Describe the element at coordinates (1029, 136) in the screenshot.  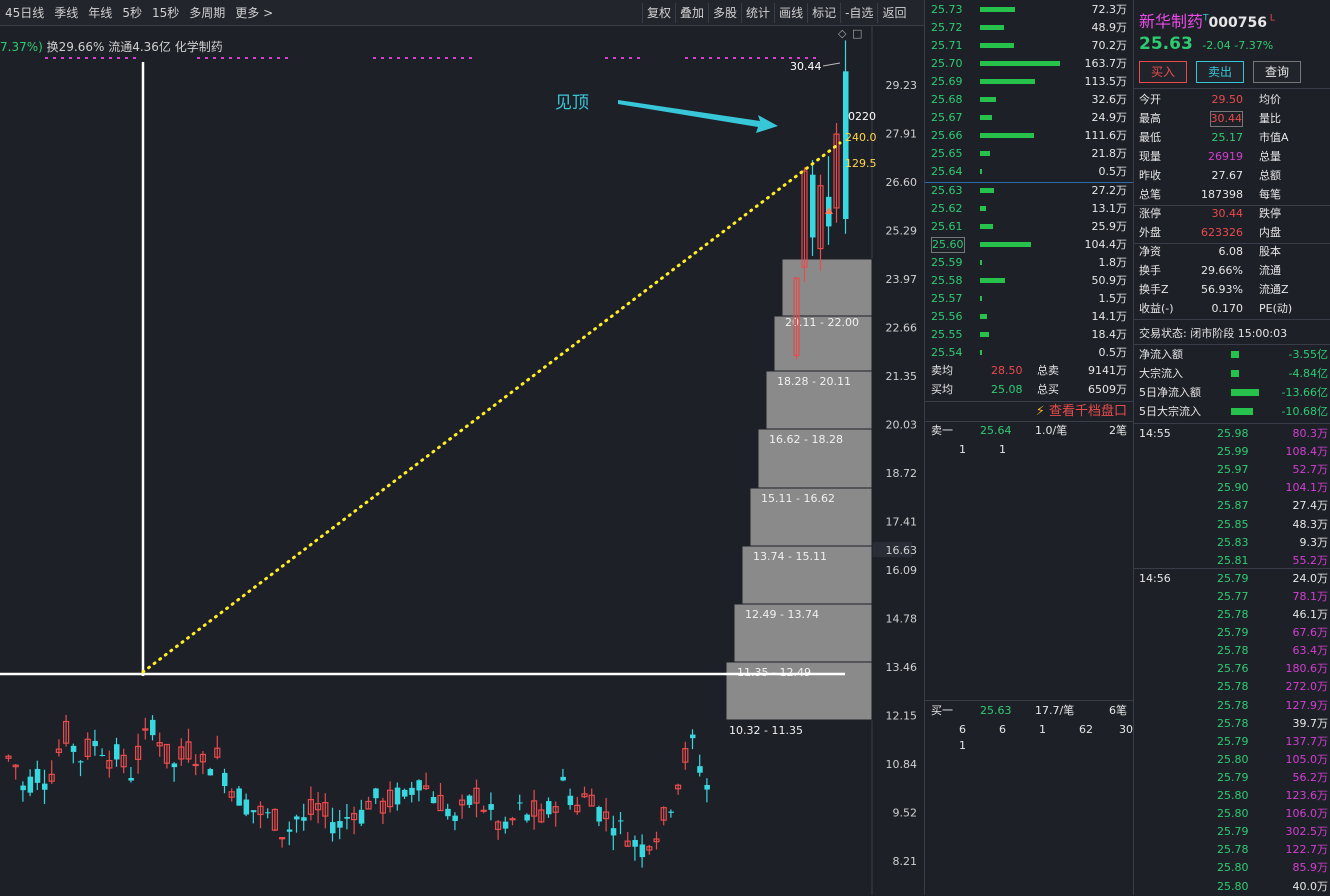
I see `ask-level-row: 25.66 111.6万` at that location.